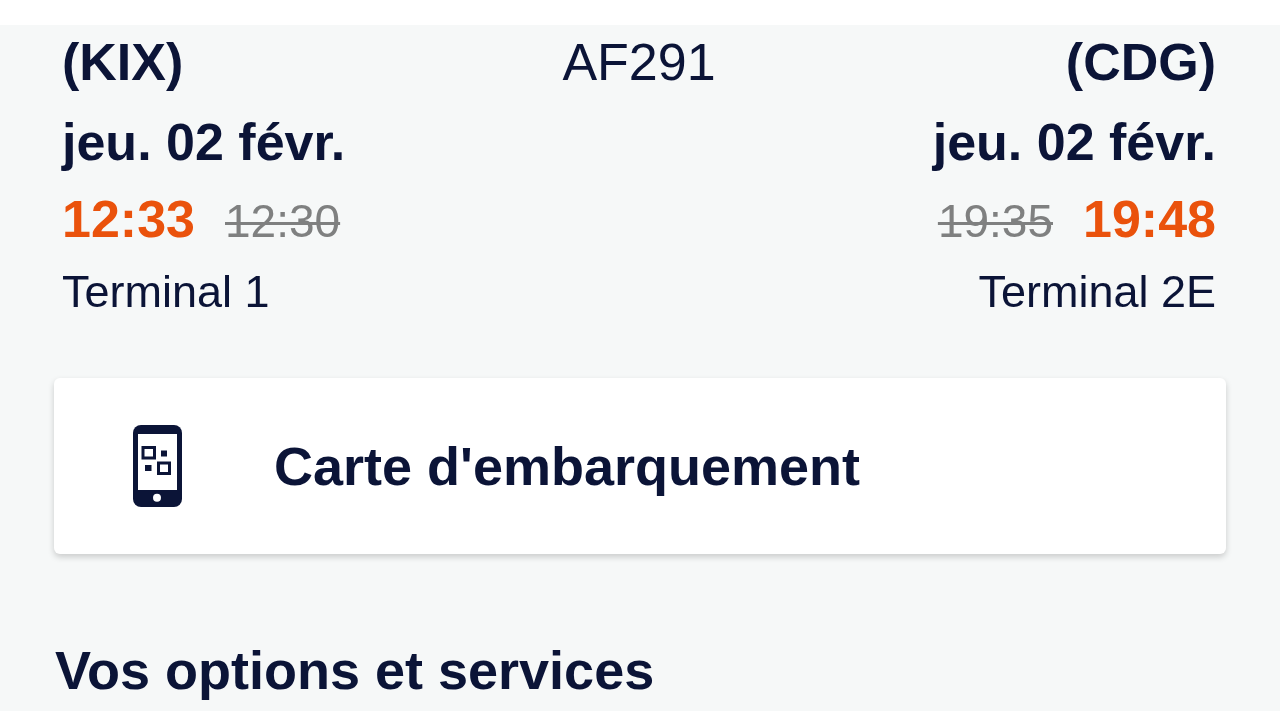  Describe the element at coordinates (123, 62) in the screenshot. I see `airport-code: (KIX)` at that location.